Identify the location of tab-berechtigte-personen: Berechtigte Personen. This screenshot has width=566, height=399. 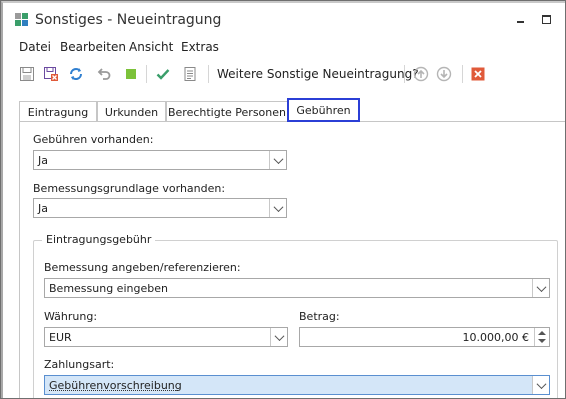
(227, 111).